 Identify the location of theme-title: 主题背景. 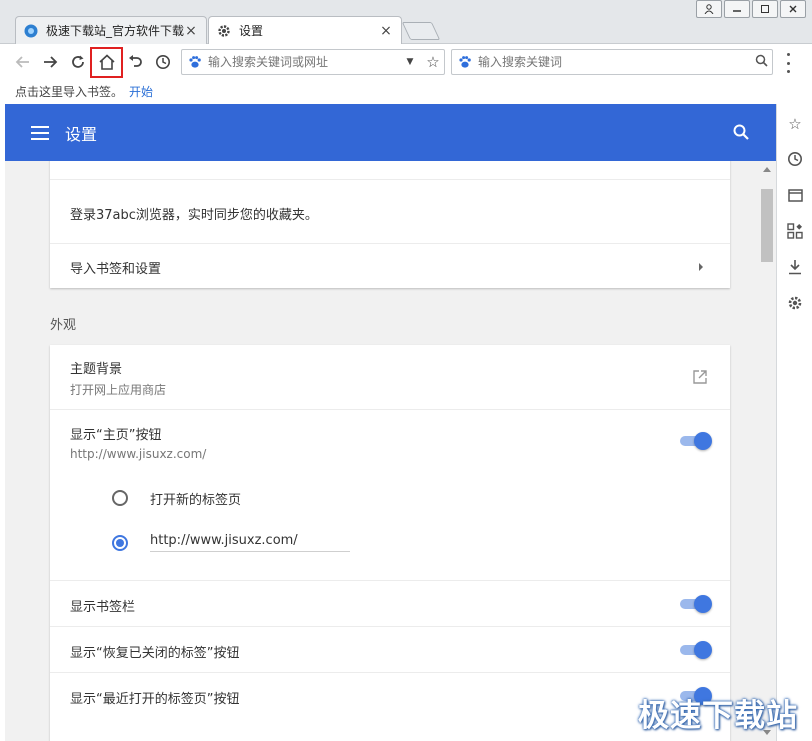
(96, 369).